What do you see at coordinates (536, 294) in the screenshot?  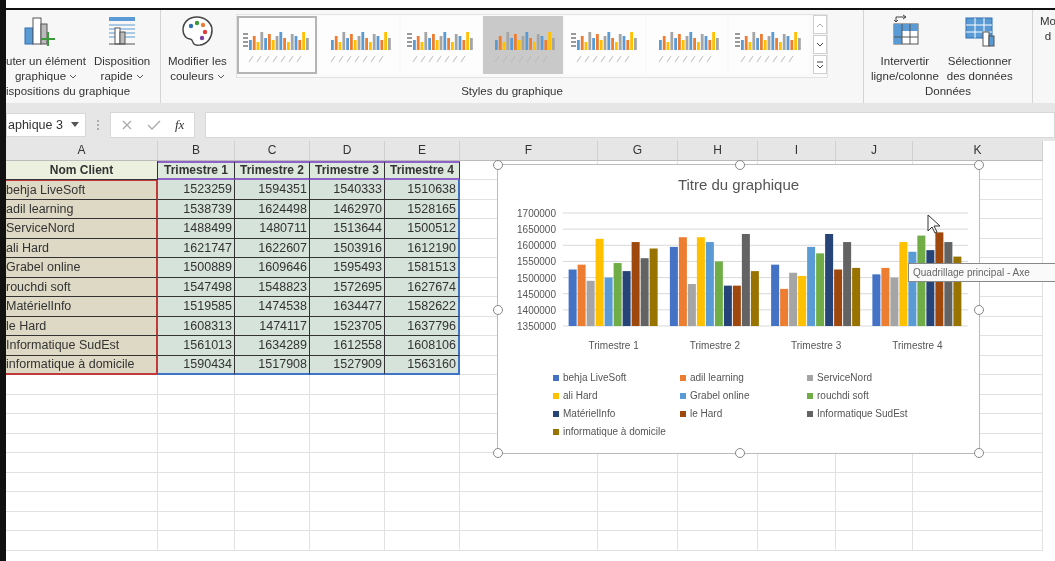 I see `axis-label: 1450000` at bounding box center [536, 294].